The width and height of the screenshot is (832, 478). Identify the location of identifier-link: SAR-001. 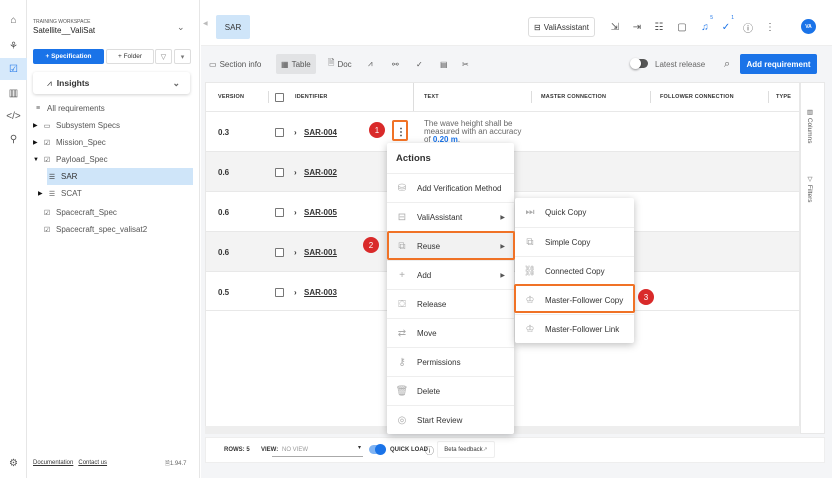
(320, 252).